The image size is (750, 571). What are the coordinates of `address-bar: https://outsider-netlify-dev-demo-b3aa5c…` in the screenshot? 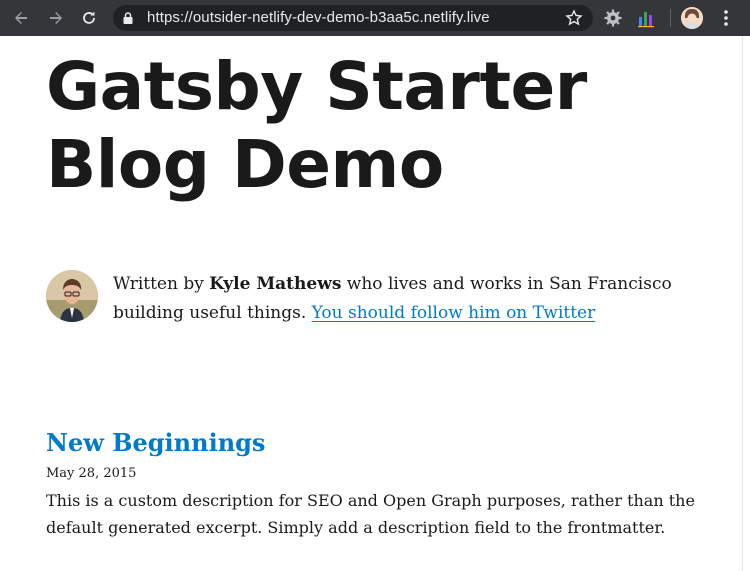 It's located at (353, 18).